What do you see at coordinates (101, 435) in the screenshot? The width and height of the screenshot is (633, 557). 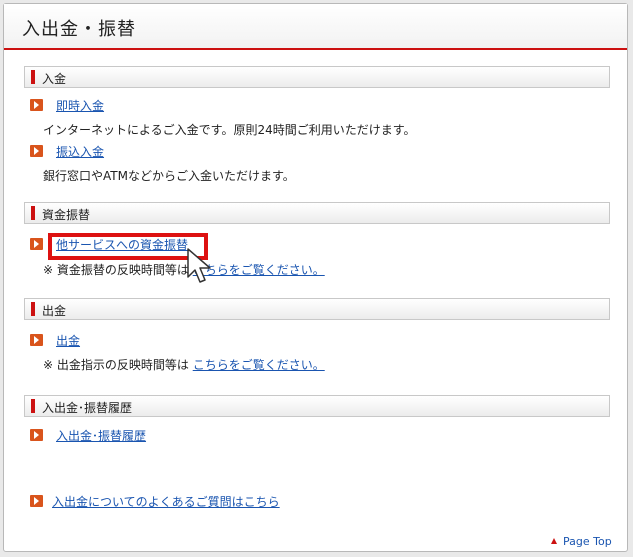 I see `history-link: 入出金･振替履歴` at bounding box center [101, 435].